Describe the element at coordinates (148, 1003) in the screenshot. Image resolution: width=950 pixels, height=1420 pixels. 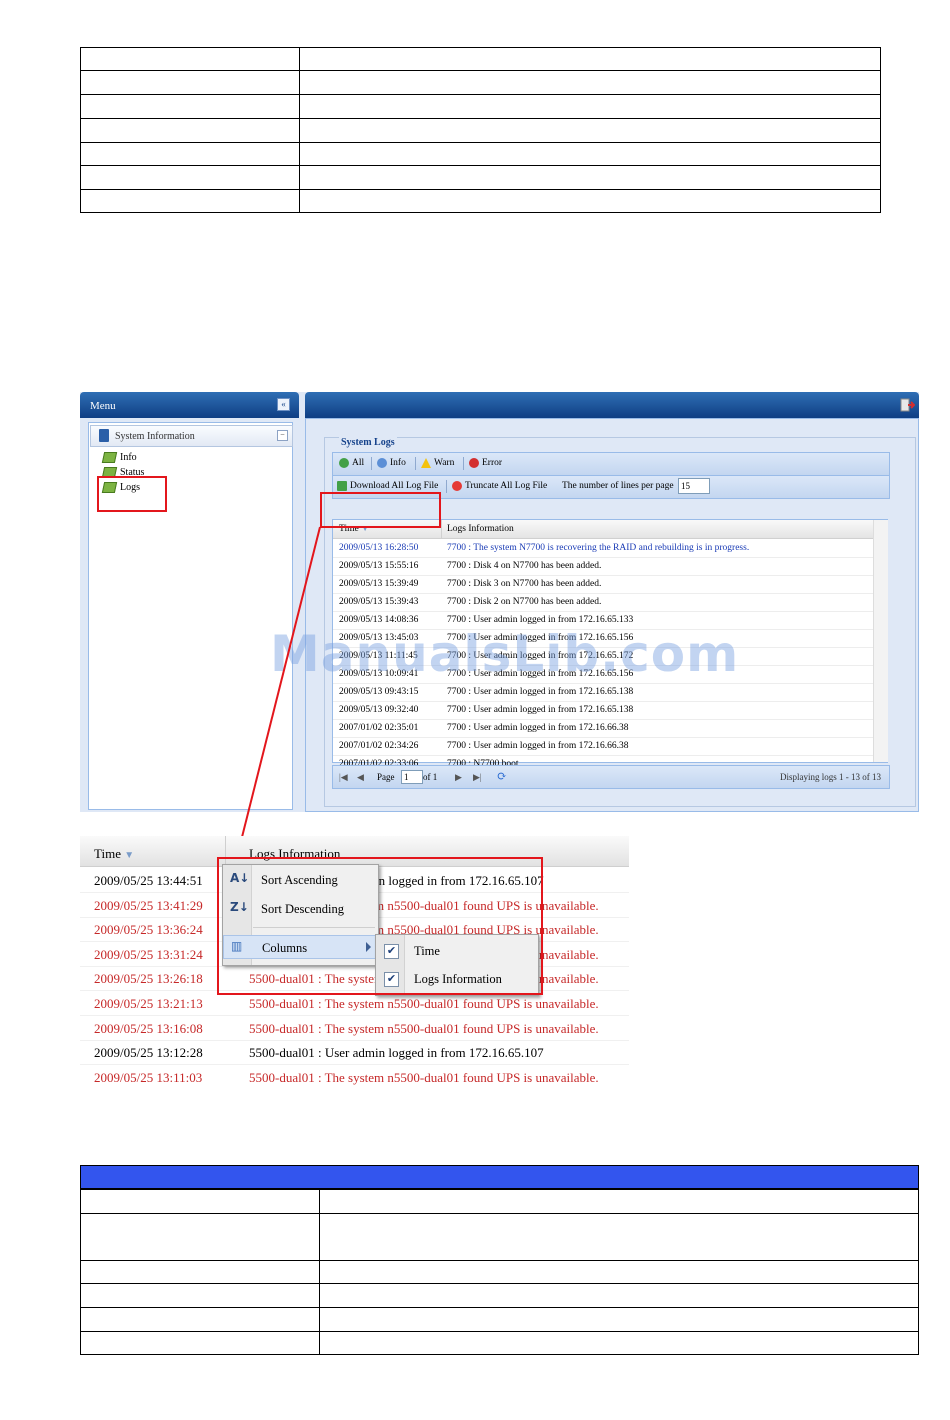
I see `log-time: 2009/05/25 13:21:13` at that location.